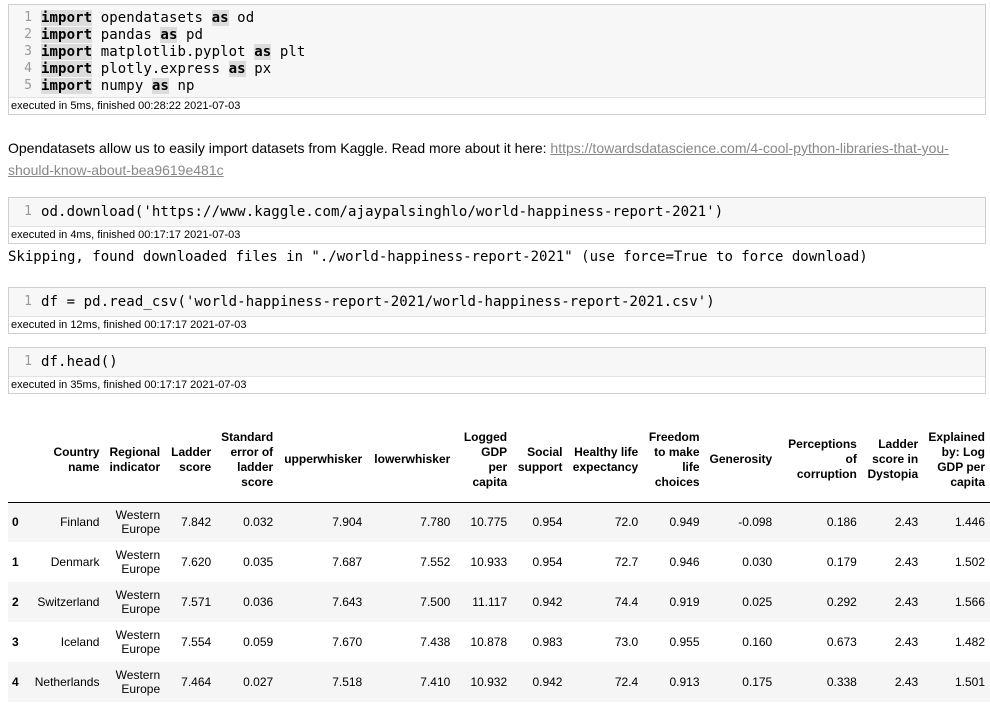  I want to click on table-cell: 10.933, so click(489, 562).